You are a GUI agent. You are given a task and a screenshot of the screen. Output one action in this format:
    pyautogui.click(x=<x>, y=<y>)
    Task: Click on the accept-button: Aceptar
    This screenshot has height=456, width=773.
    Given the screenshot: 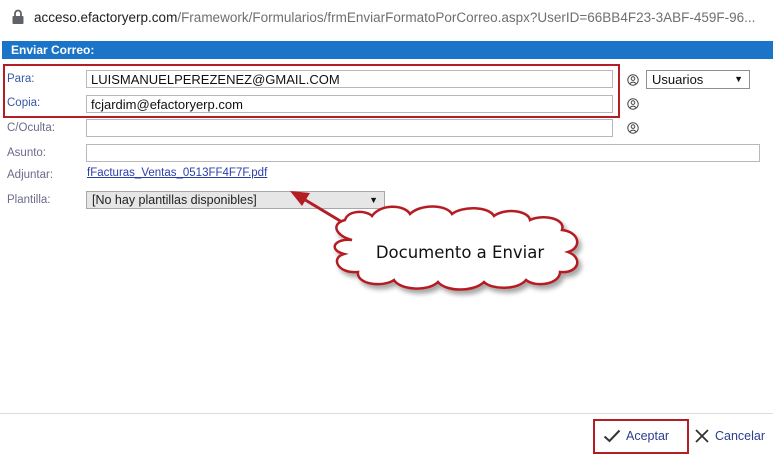 What is the action you would take?
    pyautogui.click(x=636, y=436)
    